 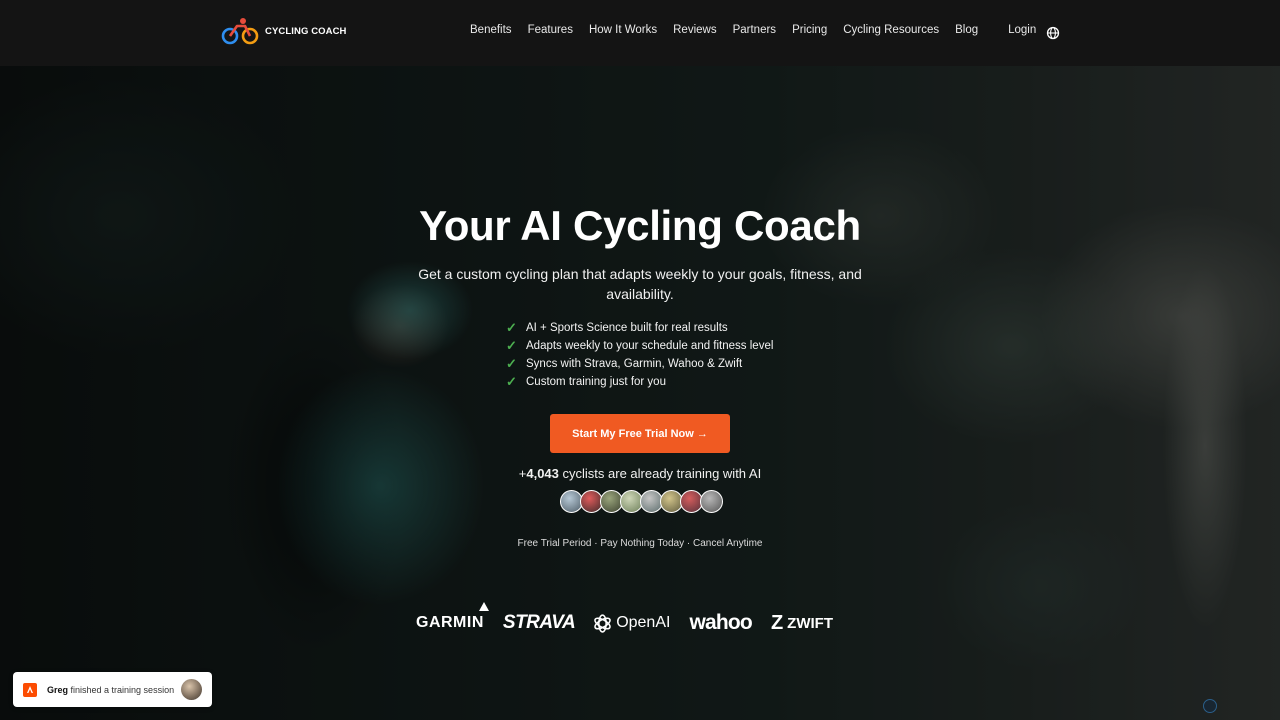 I want to click on notification-user: Greg, so click(x=58, y=689).